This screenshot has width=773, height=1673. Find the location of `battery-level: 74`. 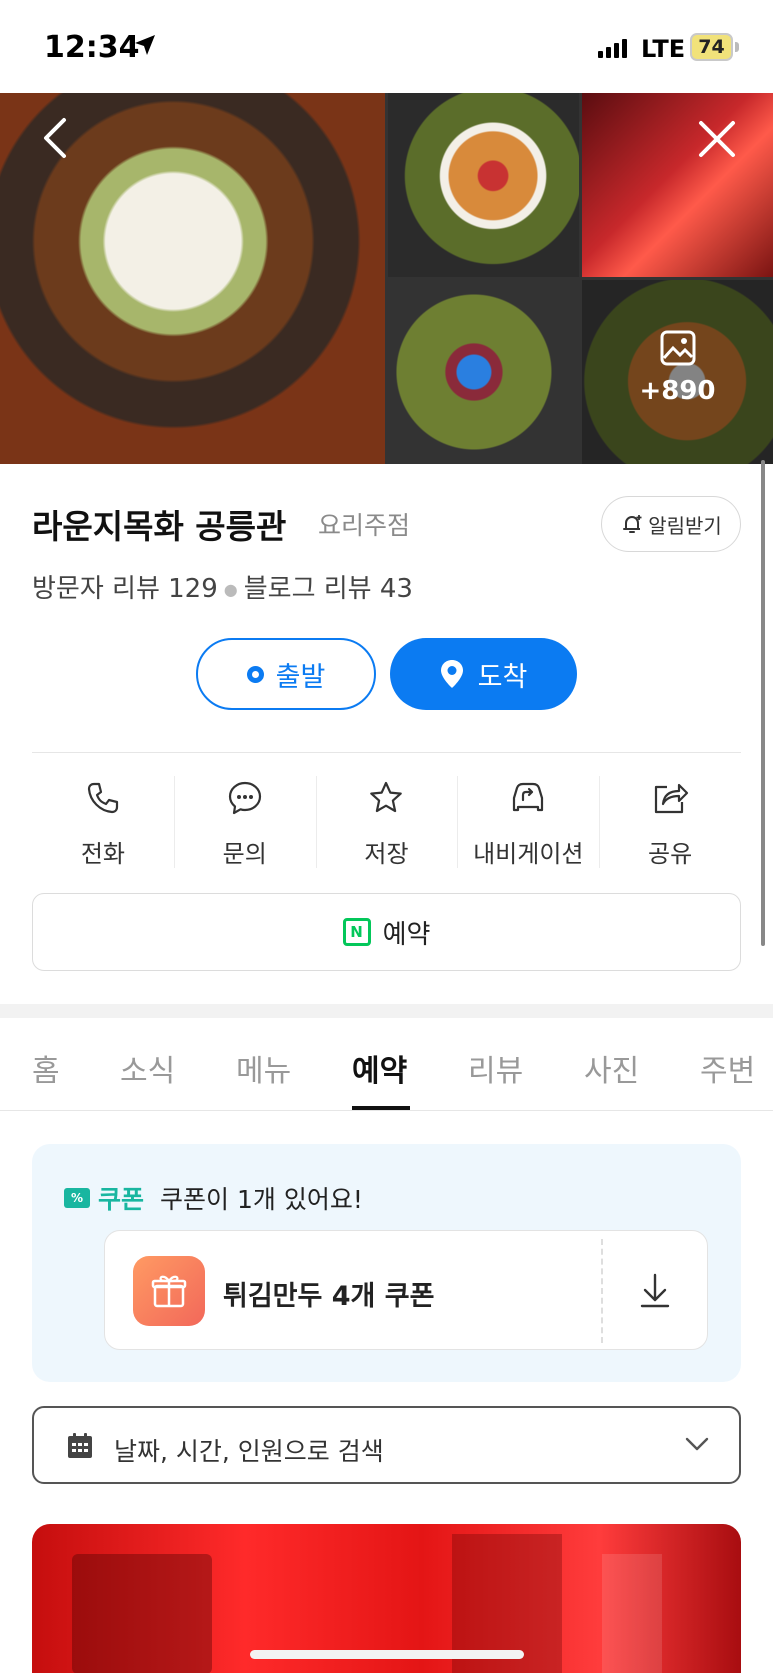

battery-level: 74 is located at coordinates (711, 47).